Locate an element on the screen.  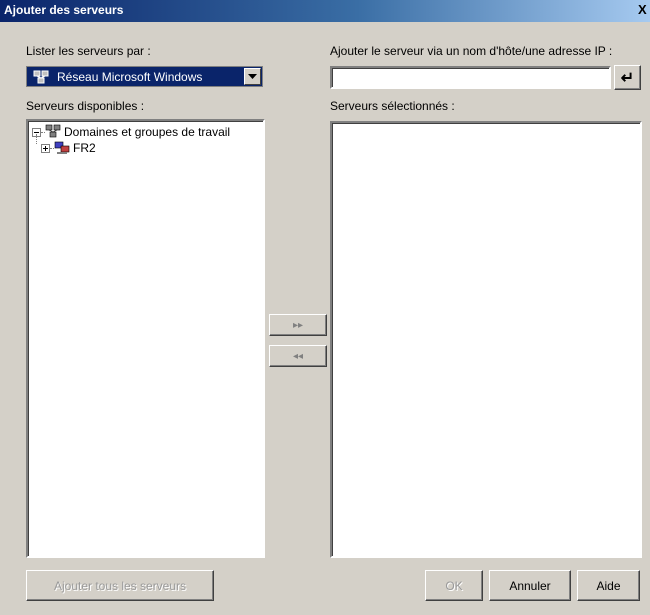
enter-host-button: ↵ is located at coordinates (627, 77).